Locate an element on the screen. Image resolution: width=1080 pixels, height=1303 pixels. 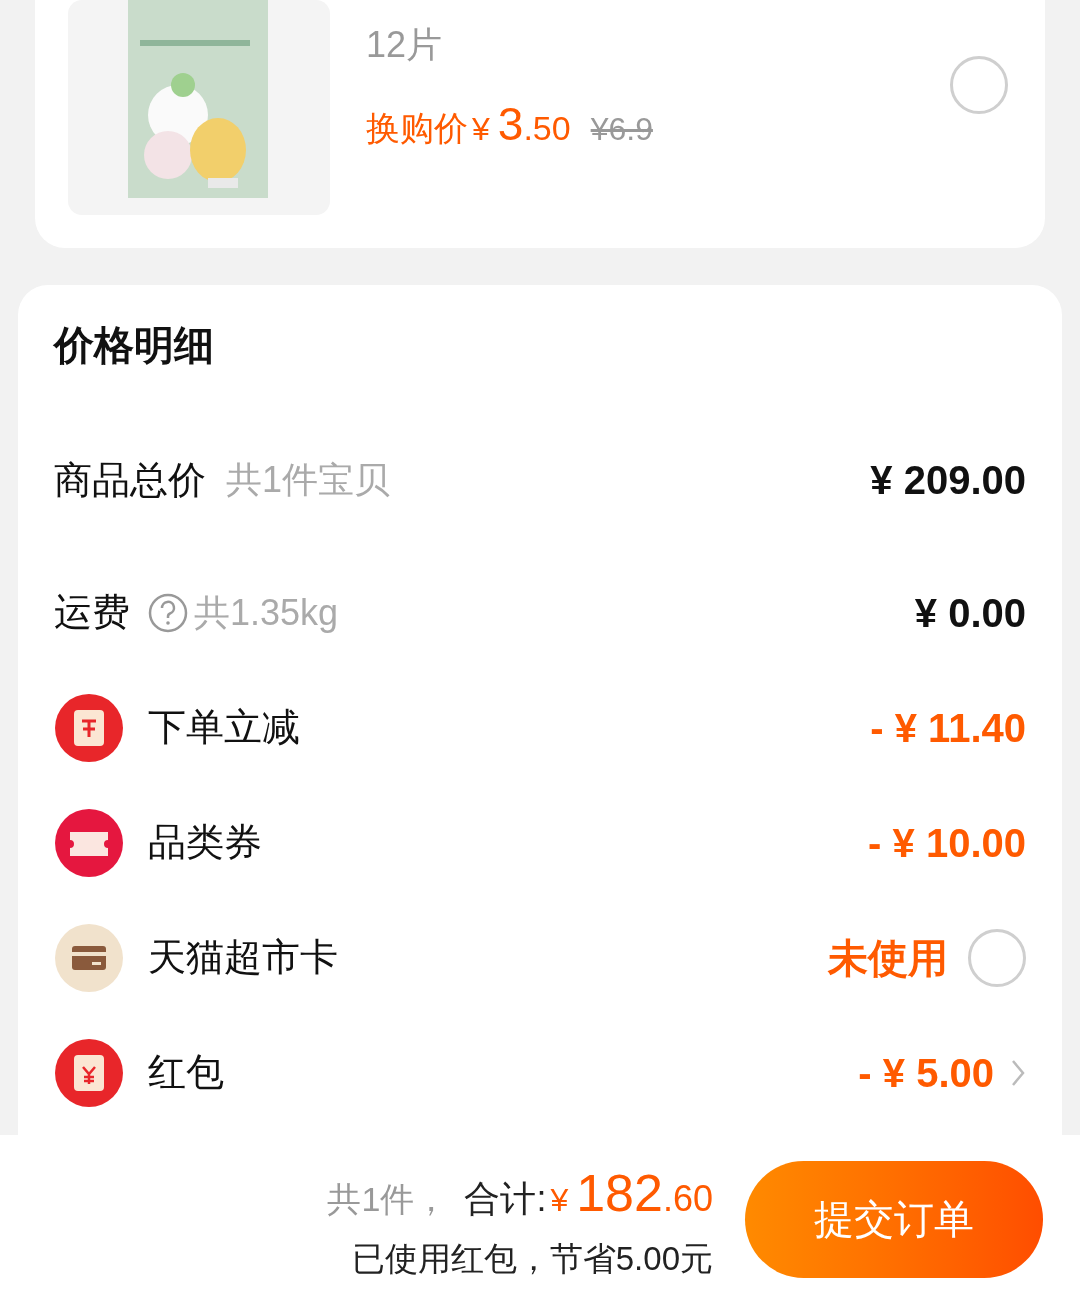
envelope-icon is located at coordinates (89, 1072).